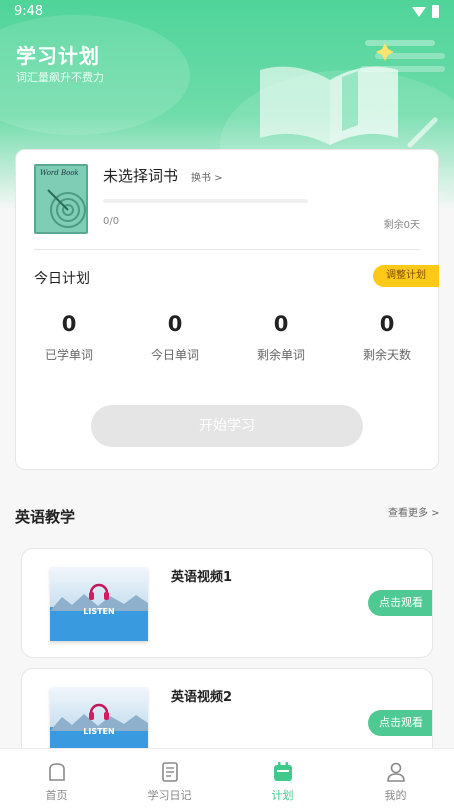 The height and width of the screenshot is (808, 454). Describe the element at coordinates (227, 426) in the screenshot. I see `start-learning-button: 开始学习` at that location.